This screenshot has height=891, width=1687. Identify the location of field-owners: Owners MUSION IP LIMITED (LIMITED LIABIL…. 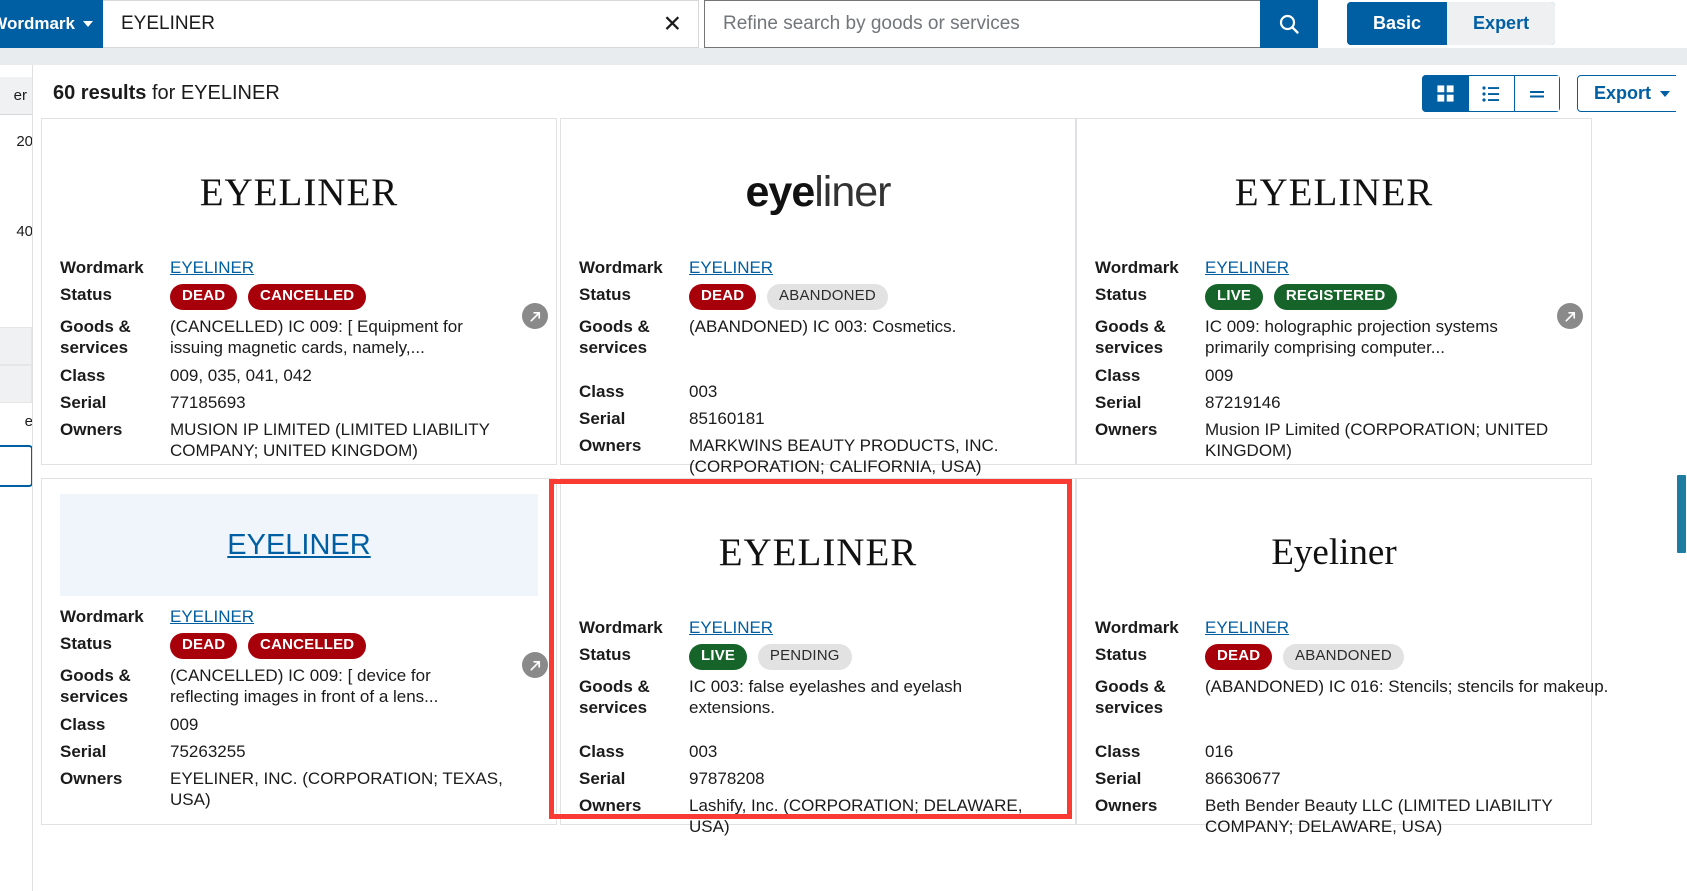
(299, 440).